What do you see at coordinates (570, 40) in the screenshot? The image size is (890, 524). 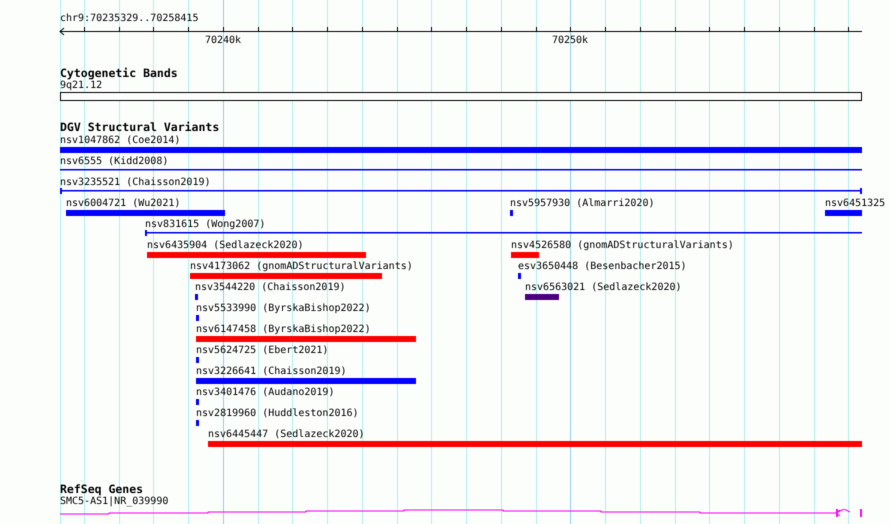 I see `tick-label: 70250k` at bounding box center [570, 40].